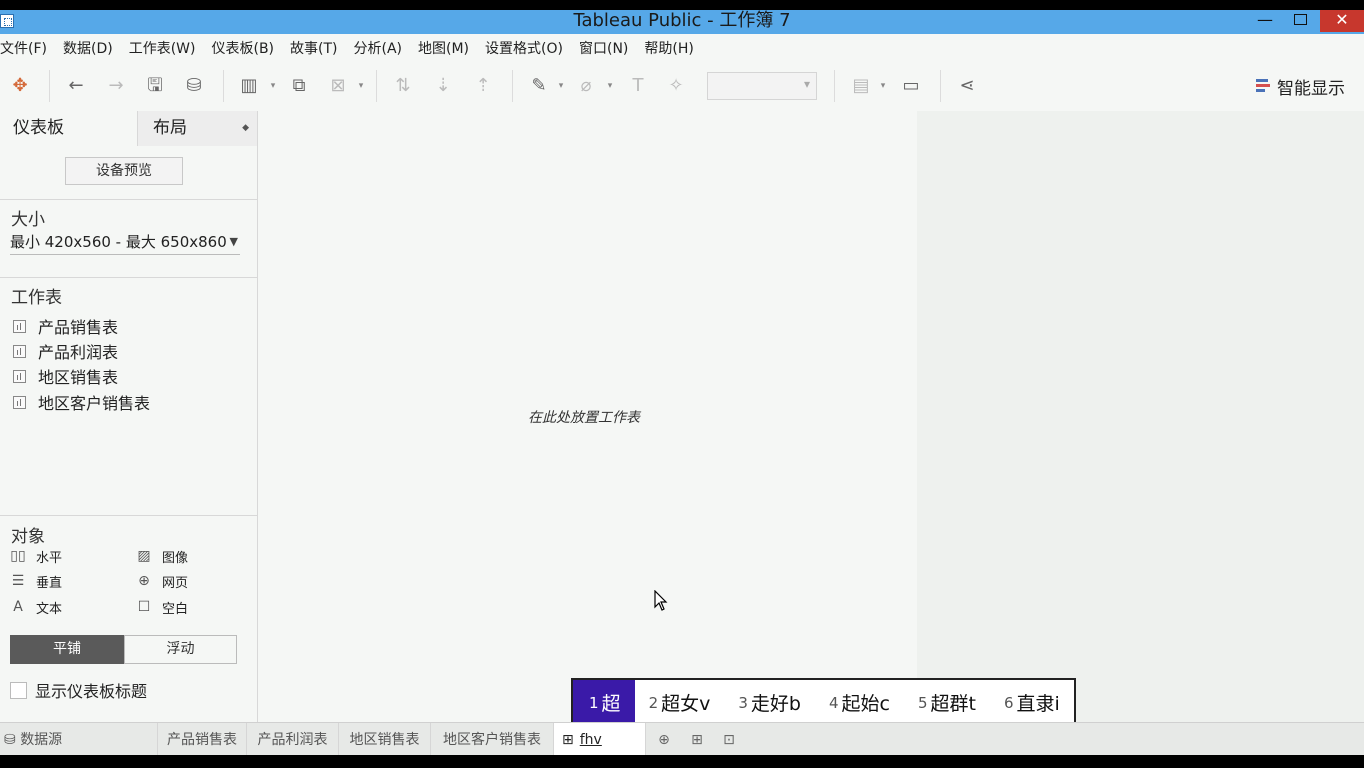 This screenshot has height=768, width=1364. Describe the element at coordinates (769, 702) in the screenshot. I see `ime-candidate-3: 3 走好b` at that location.